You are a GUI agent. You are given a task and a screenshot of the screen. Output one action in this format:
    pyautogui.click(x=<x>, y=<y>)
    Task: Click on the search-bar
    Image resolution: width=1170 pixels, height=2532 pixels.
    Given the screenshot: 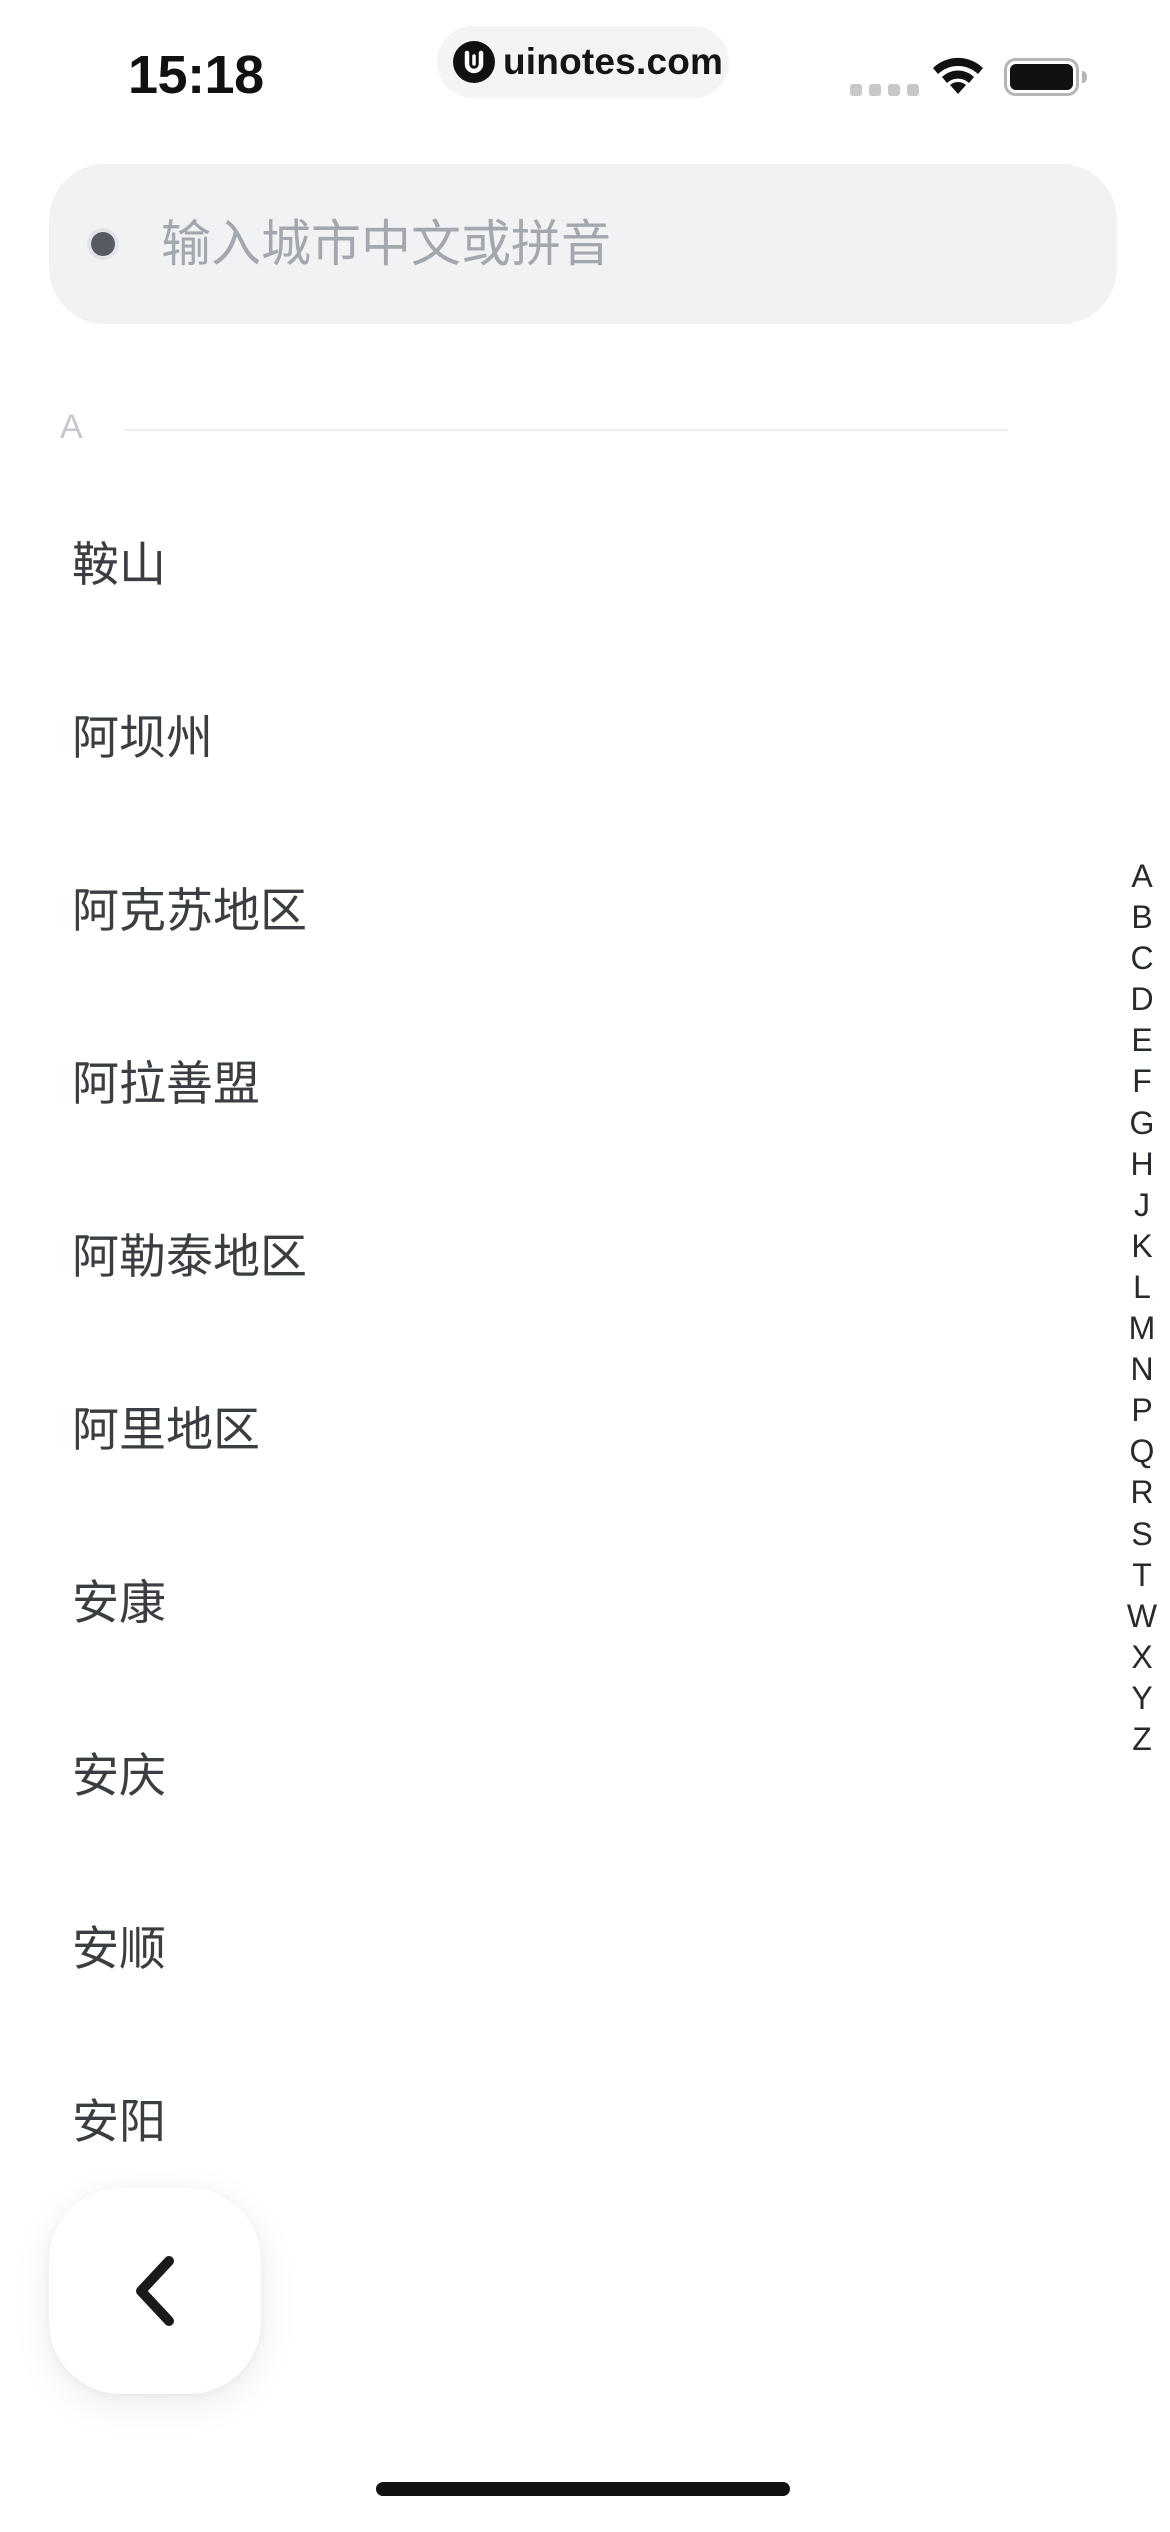 What is the action you would take?
    pyautogui.click(x=583, y=244)
    